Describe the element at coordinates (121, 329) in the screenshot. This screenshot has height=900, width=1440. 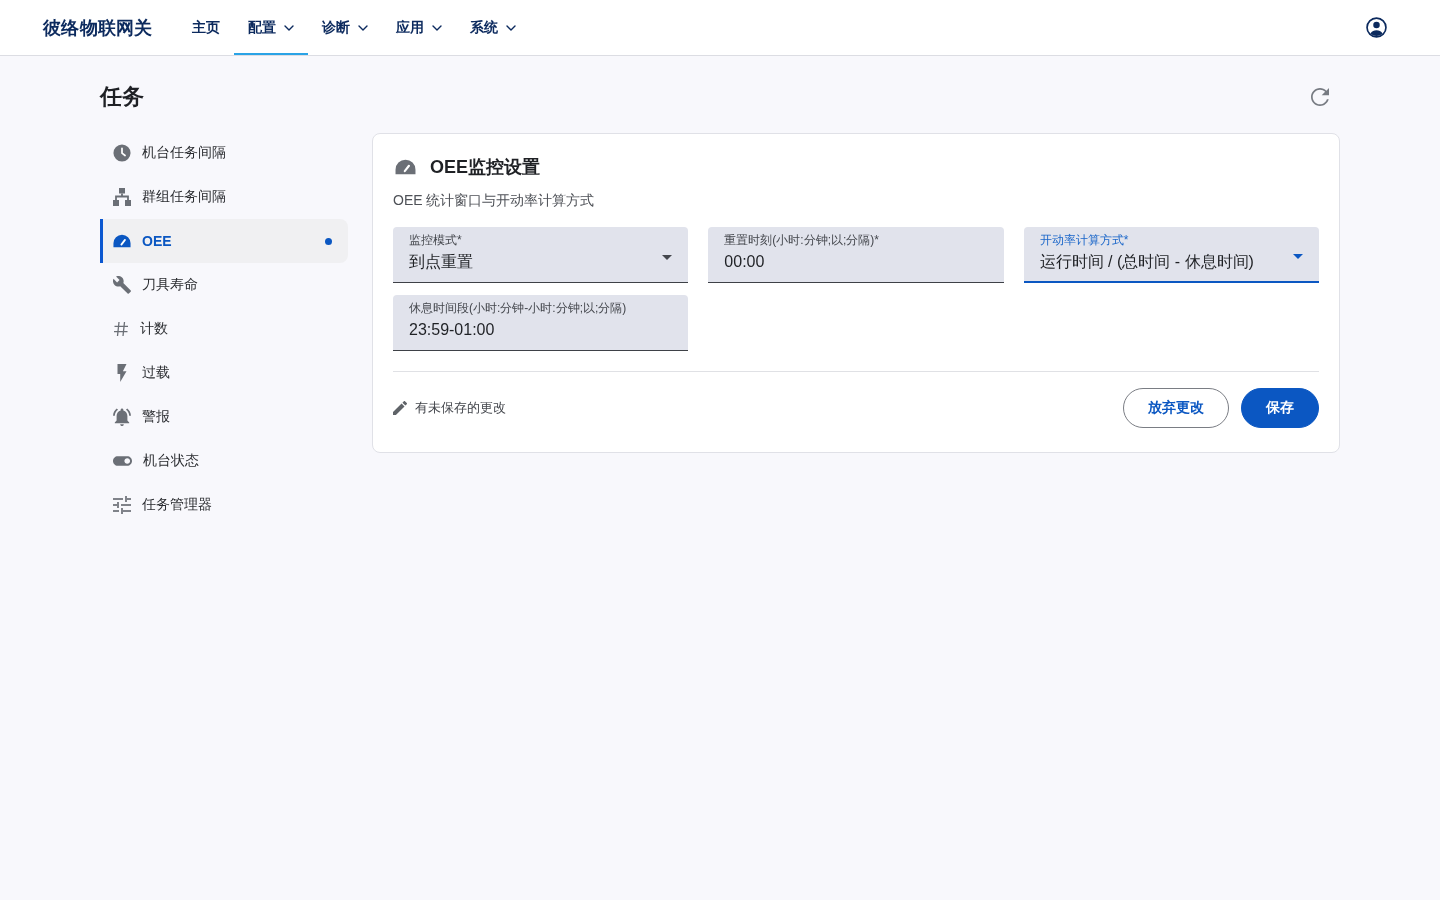
I see `hash-icon` at that location.